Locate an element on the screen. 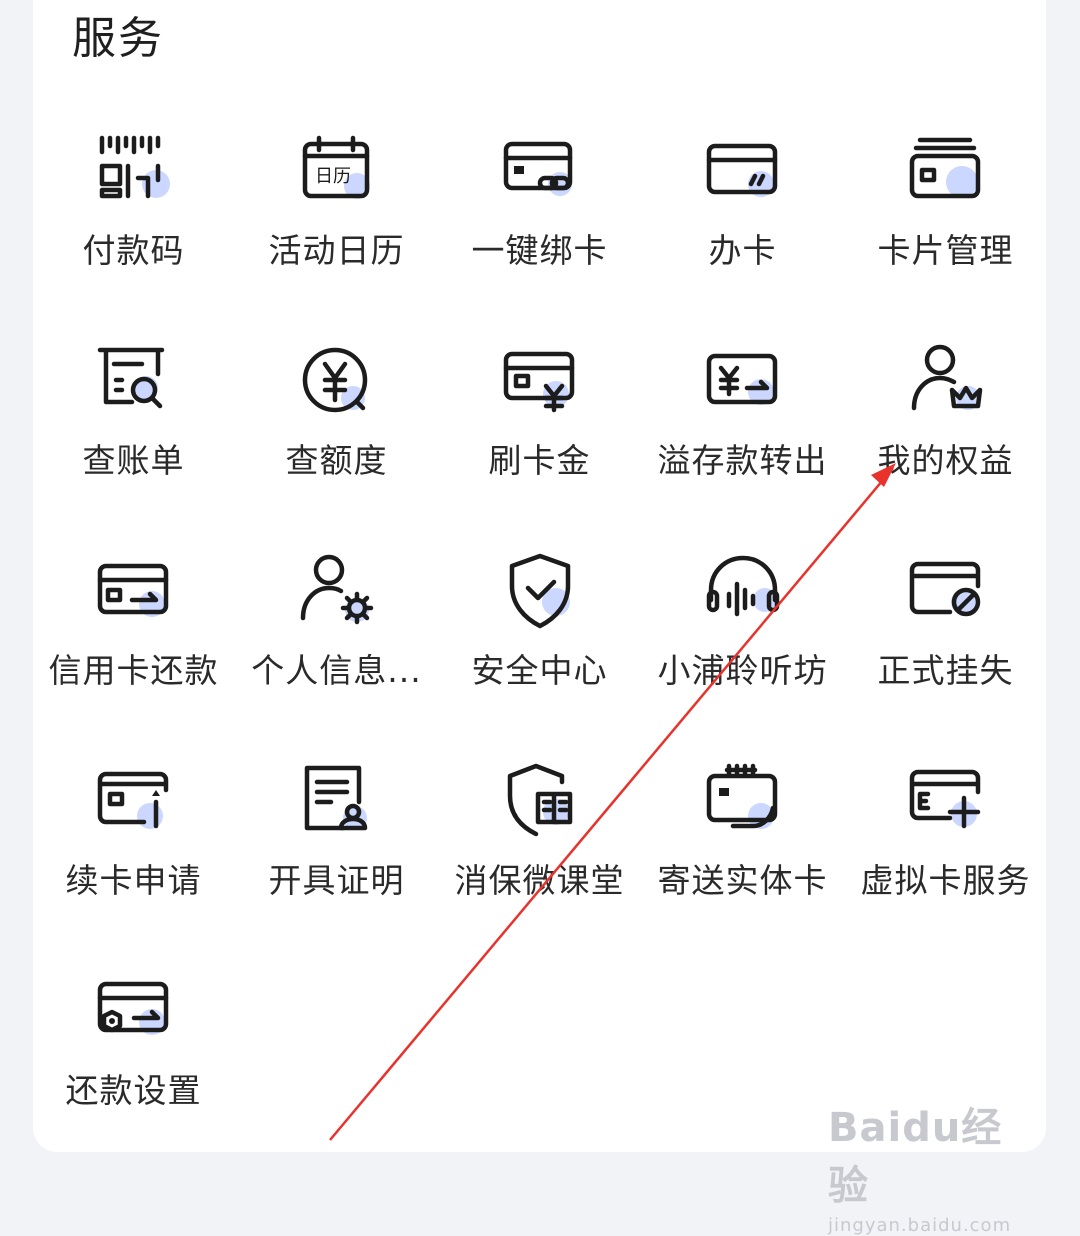 This screenshot has width=1080, height=1236. consumer-class-icon is located at coordinates (539, 800).